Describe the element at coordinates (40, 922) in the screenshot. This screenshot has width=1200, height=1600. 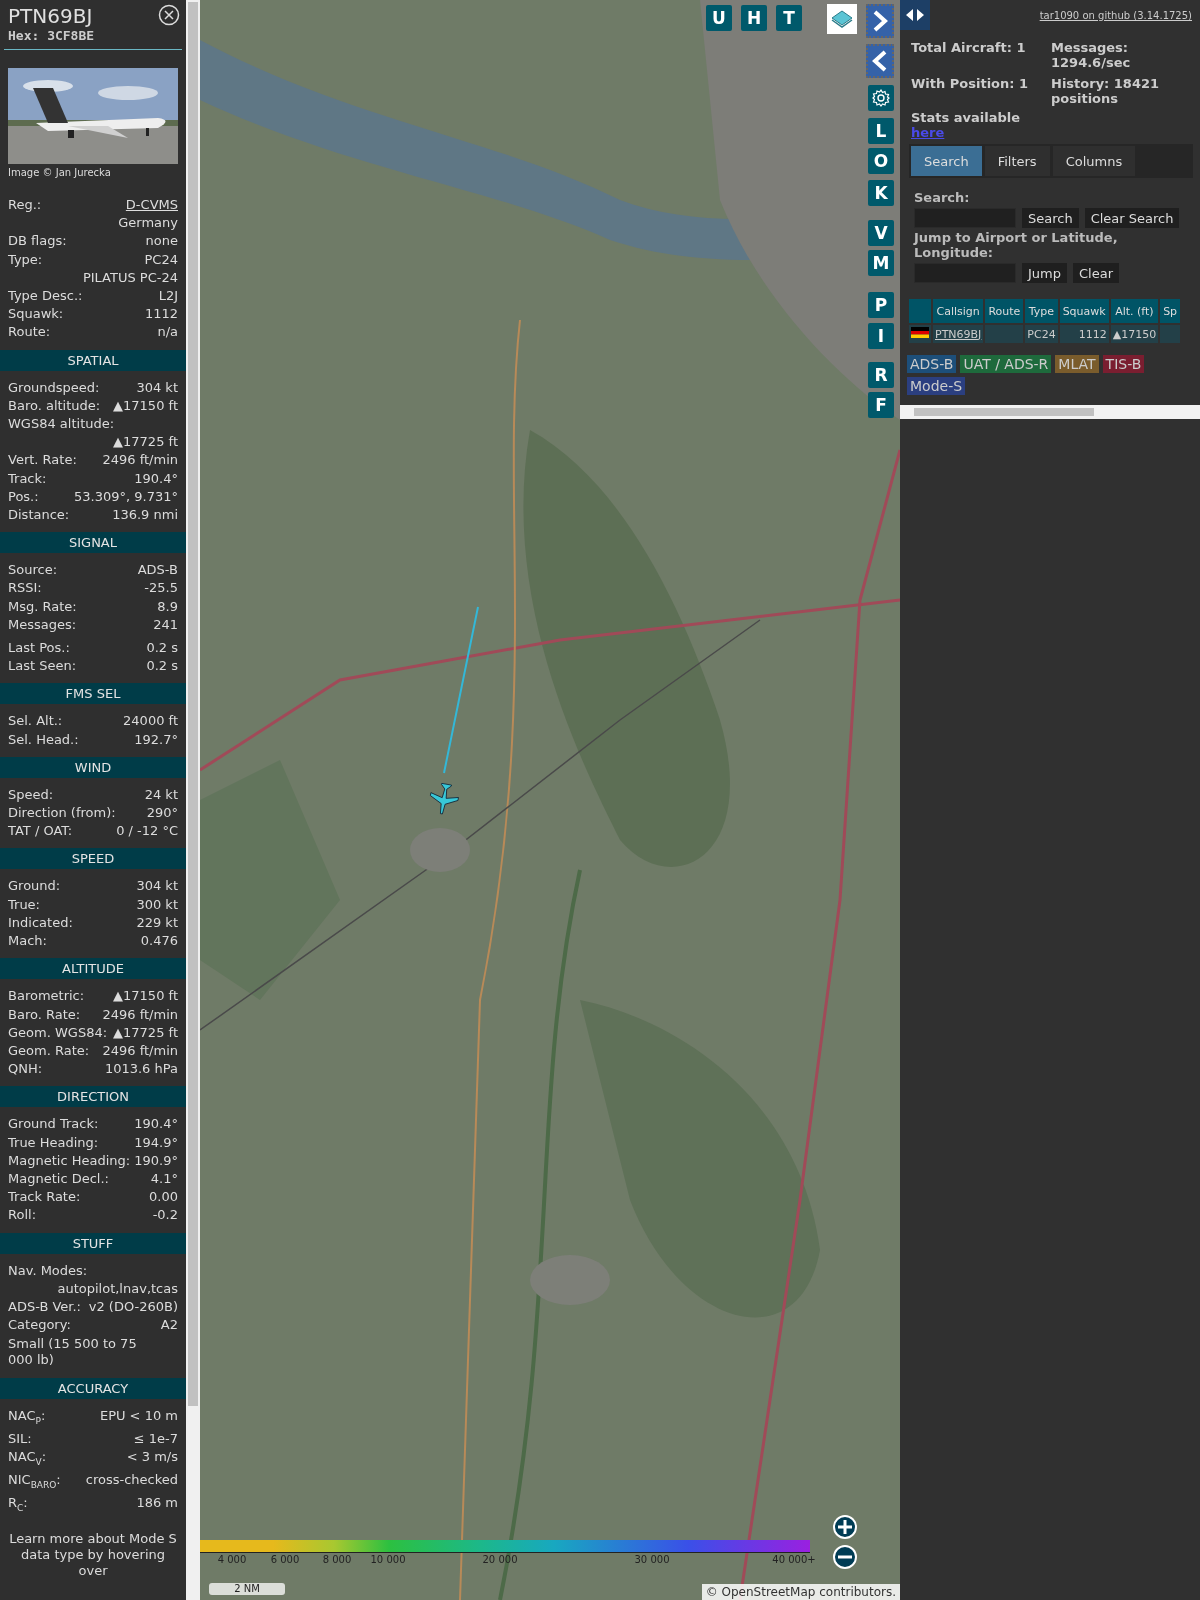
I see `field-label: Indicated:` at that location.